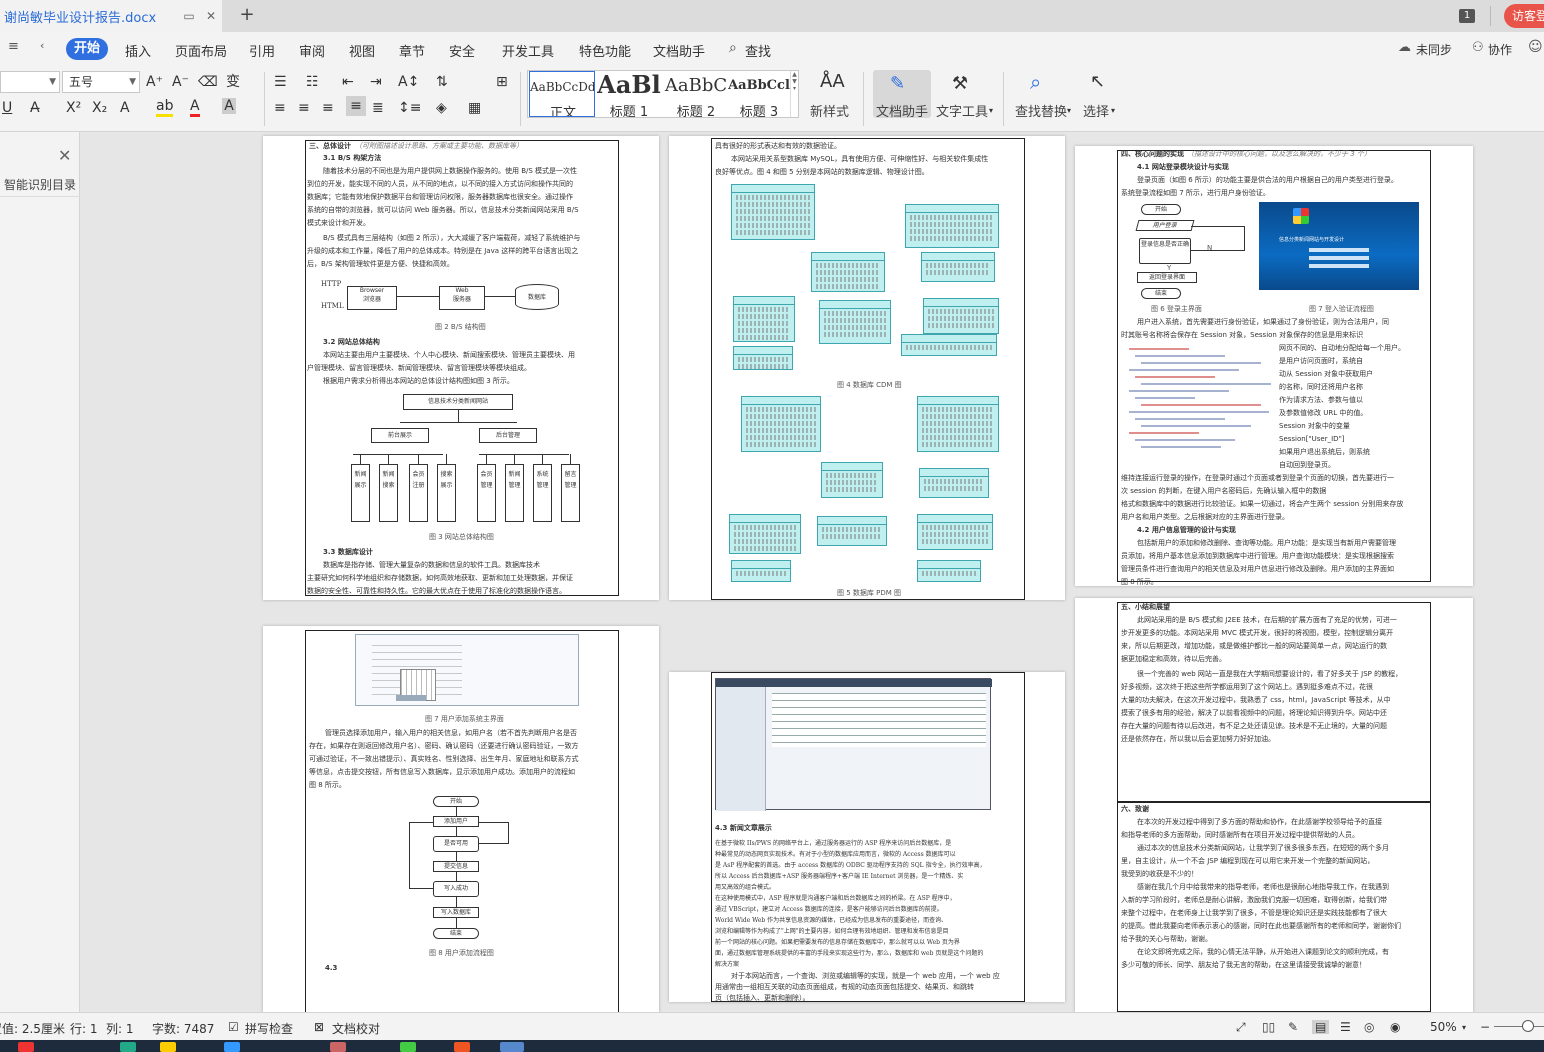  I want to click on font-name-combo: ▼, so click(30, 82).